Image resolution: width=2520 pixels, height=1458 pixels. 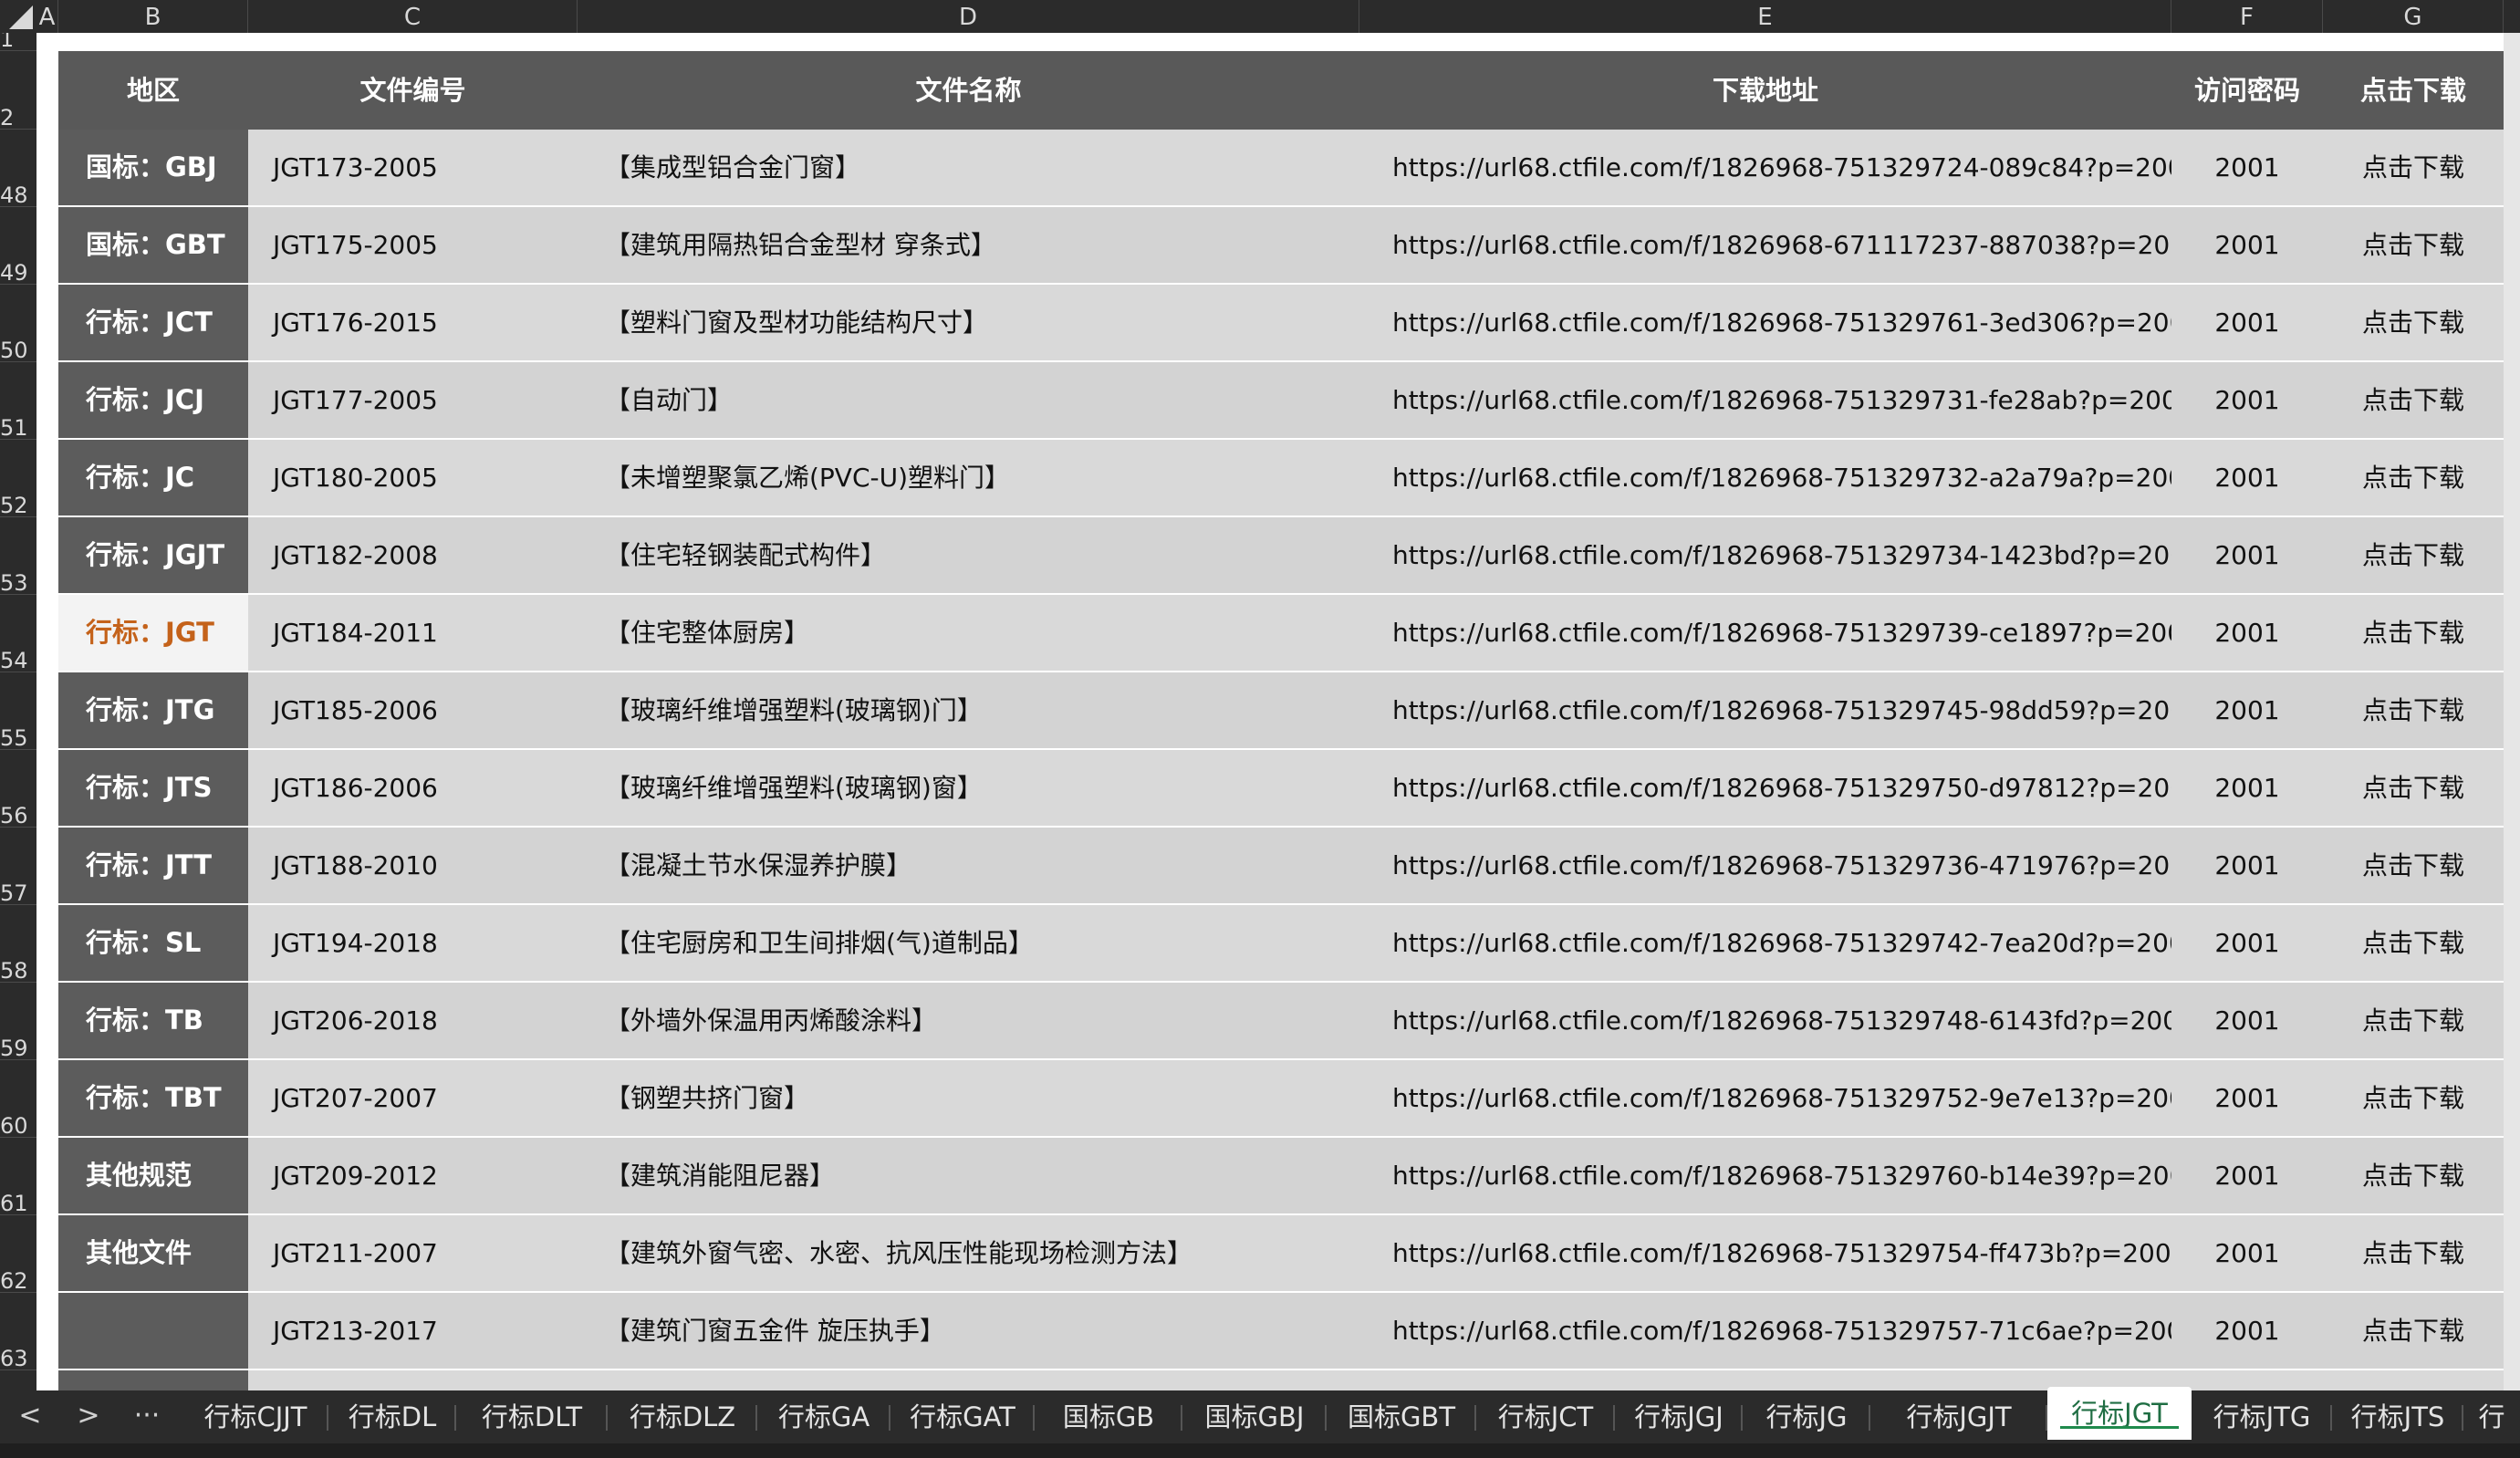 I want to click on file-name-cell: 【建筑门窗五金件 旋压执手】, so click(x=969, y=1331).